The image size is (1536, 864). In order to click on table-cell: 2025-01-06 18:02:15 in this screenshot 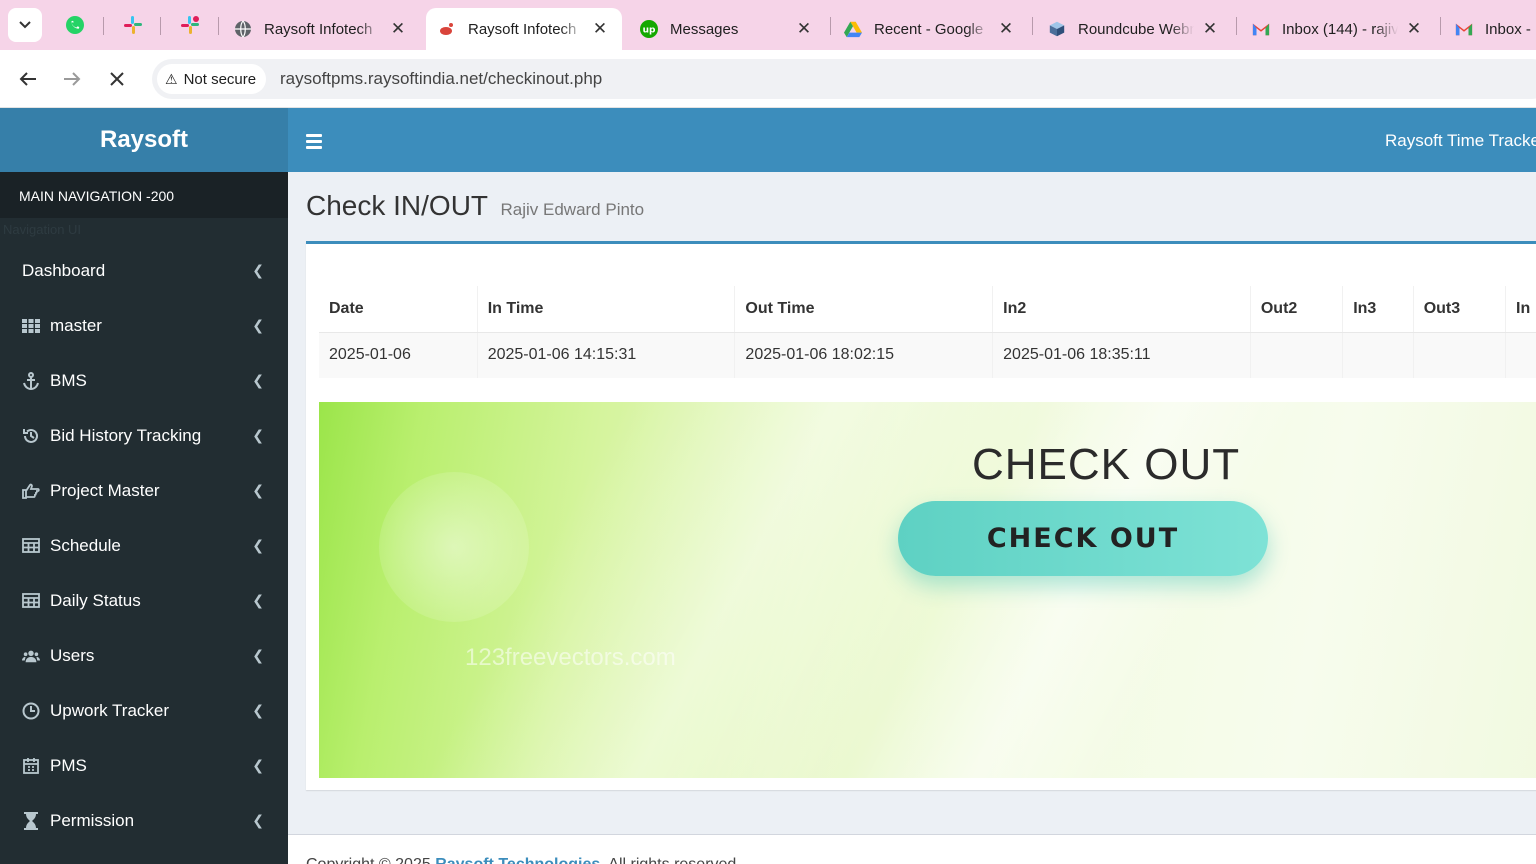, I will do `click(864, 355)`.